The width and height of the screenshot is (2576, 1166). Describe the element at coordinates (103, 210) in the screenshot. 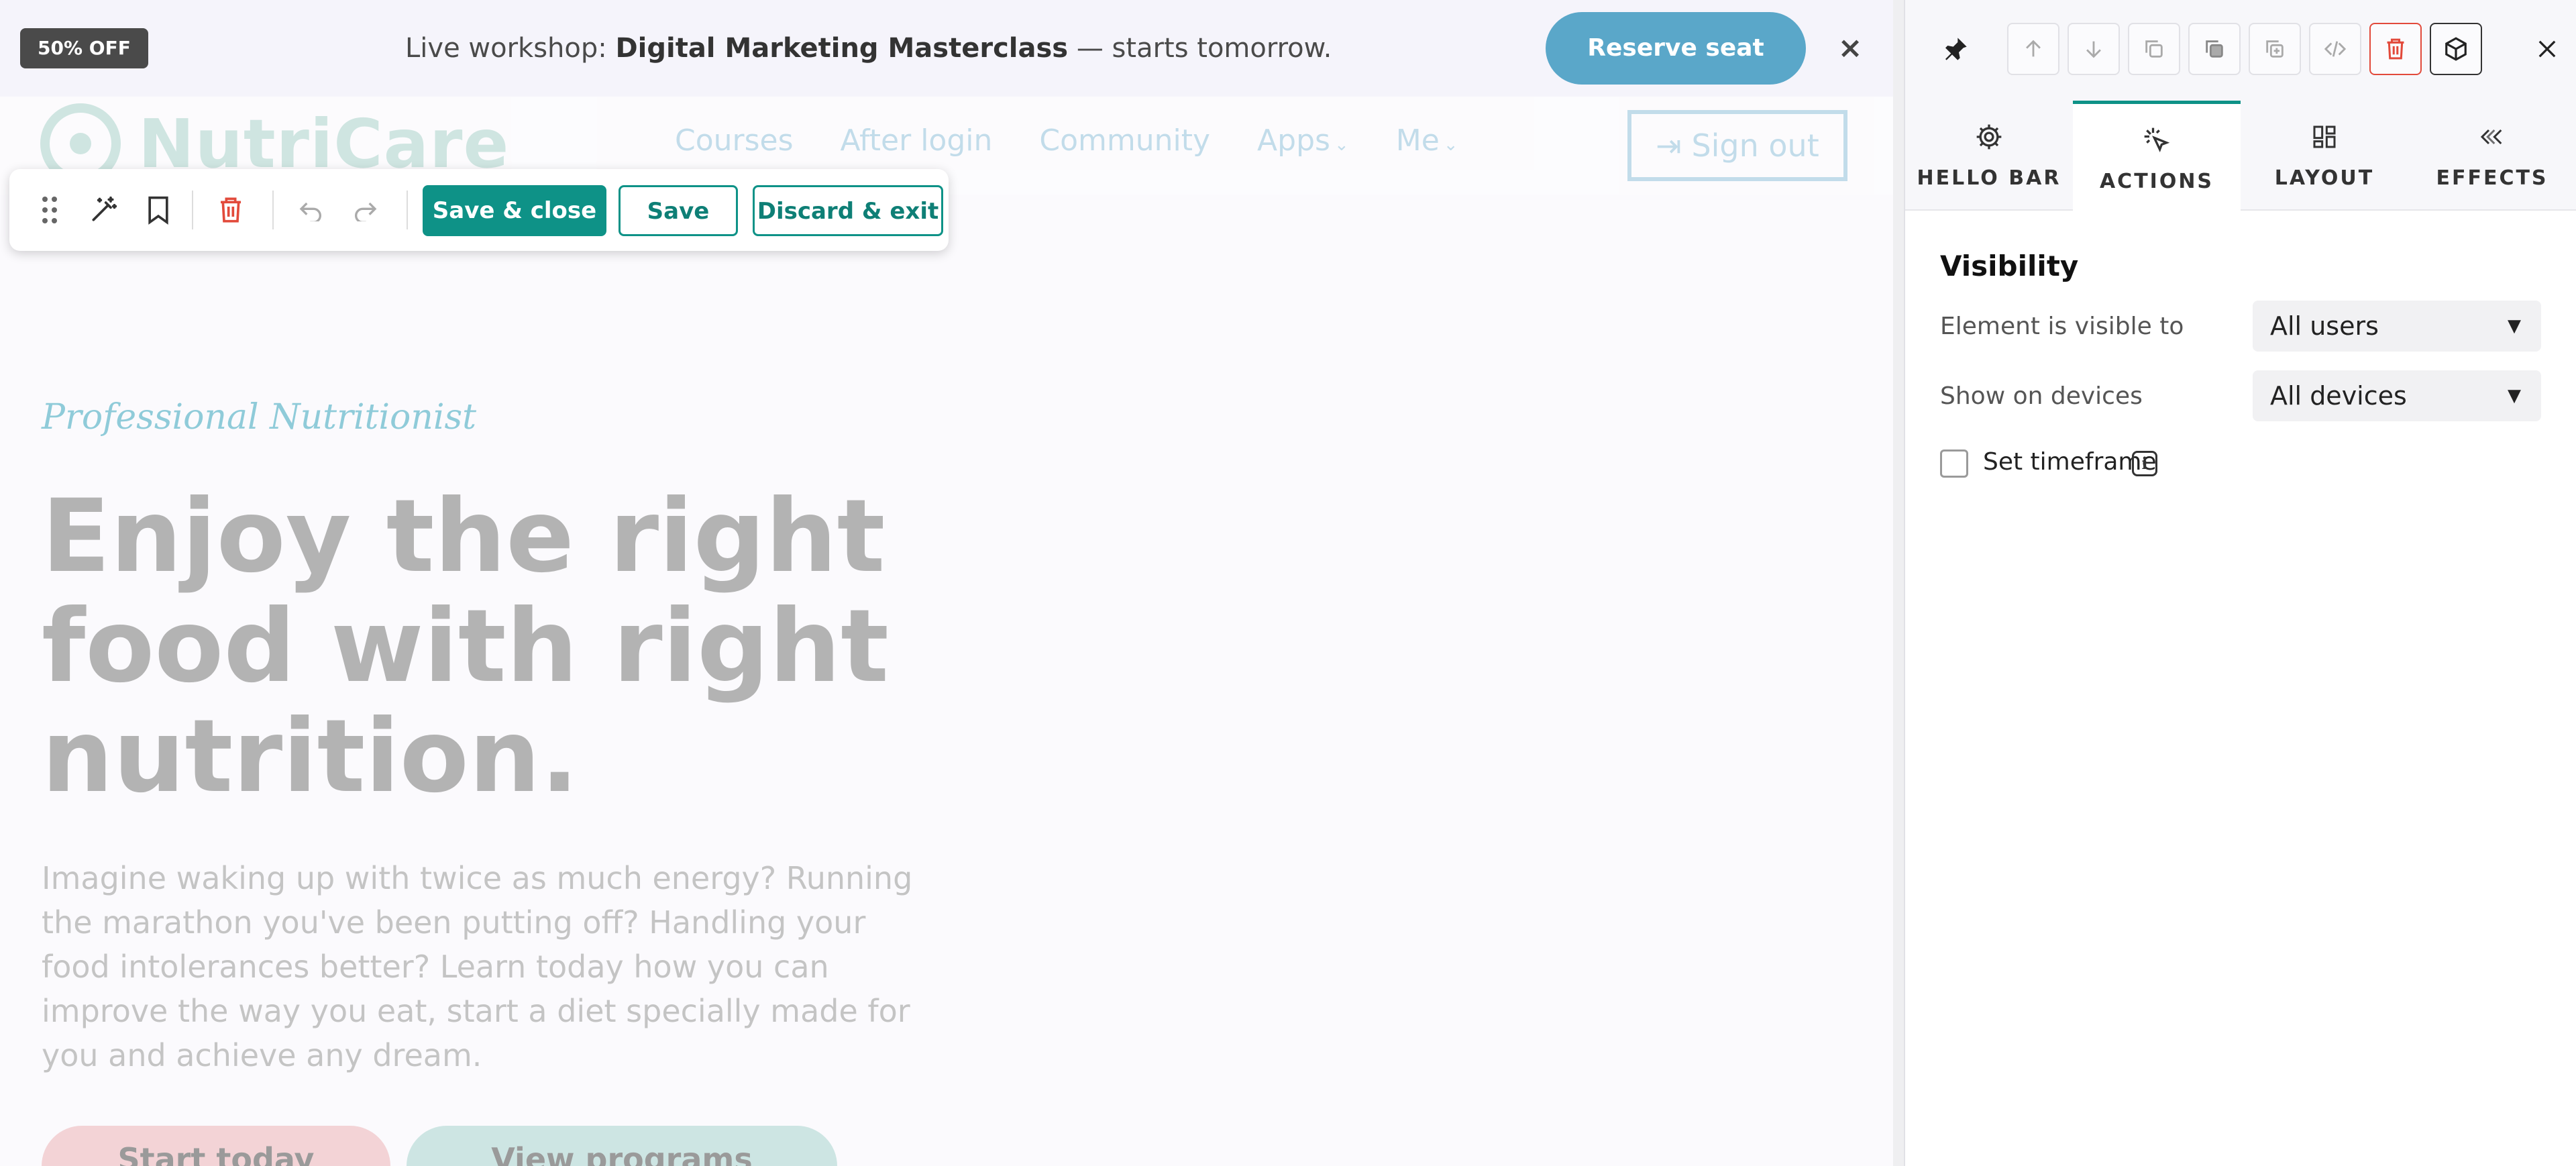

I see `magic-wand-icon` at that location.